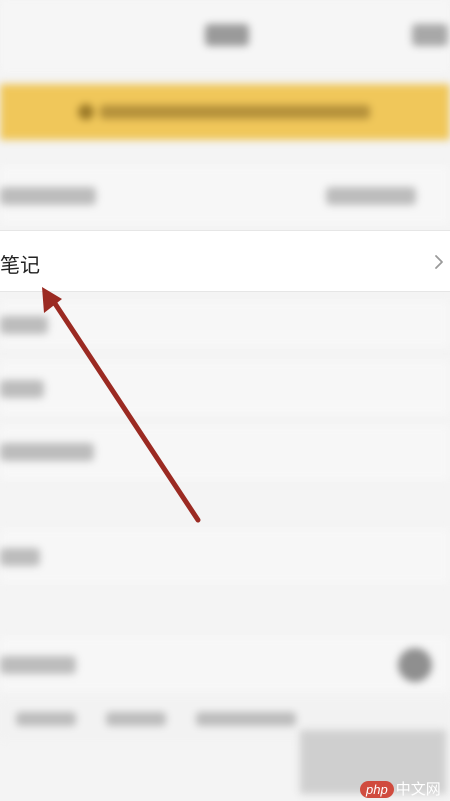 This screenshot has height=801, width=450. I want to click on banner-icon, so click(86, 112).